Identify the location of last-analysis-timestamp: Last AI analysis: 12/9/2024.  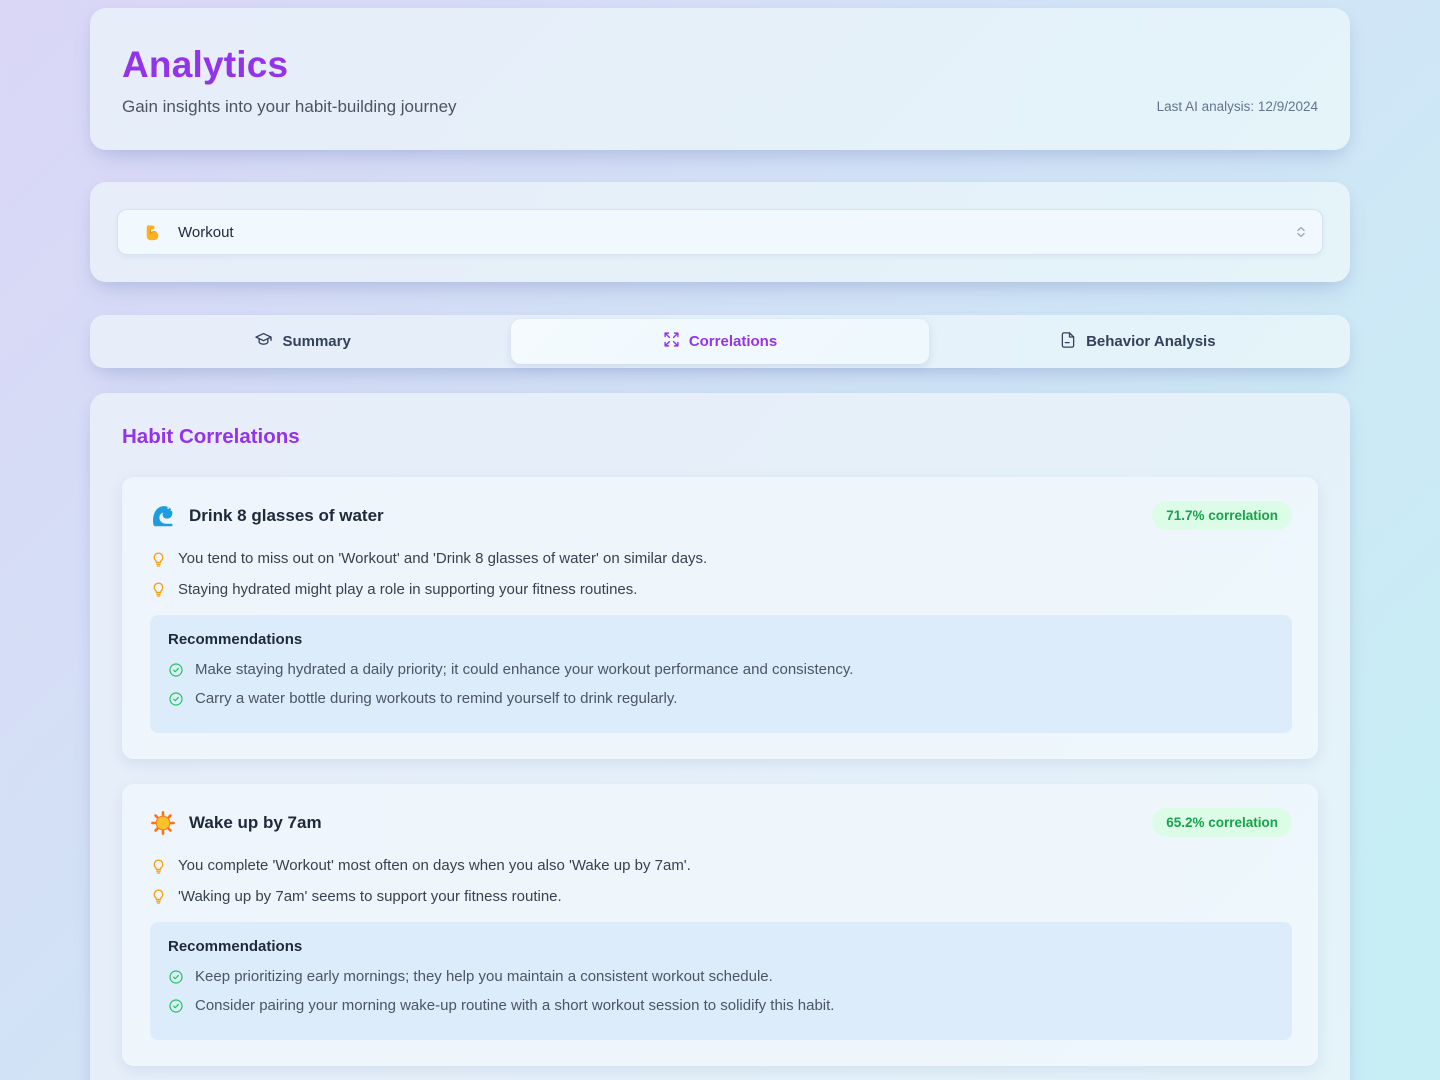
(1237, 106).